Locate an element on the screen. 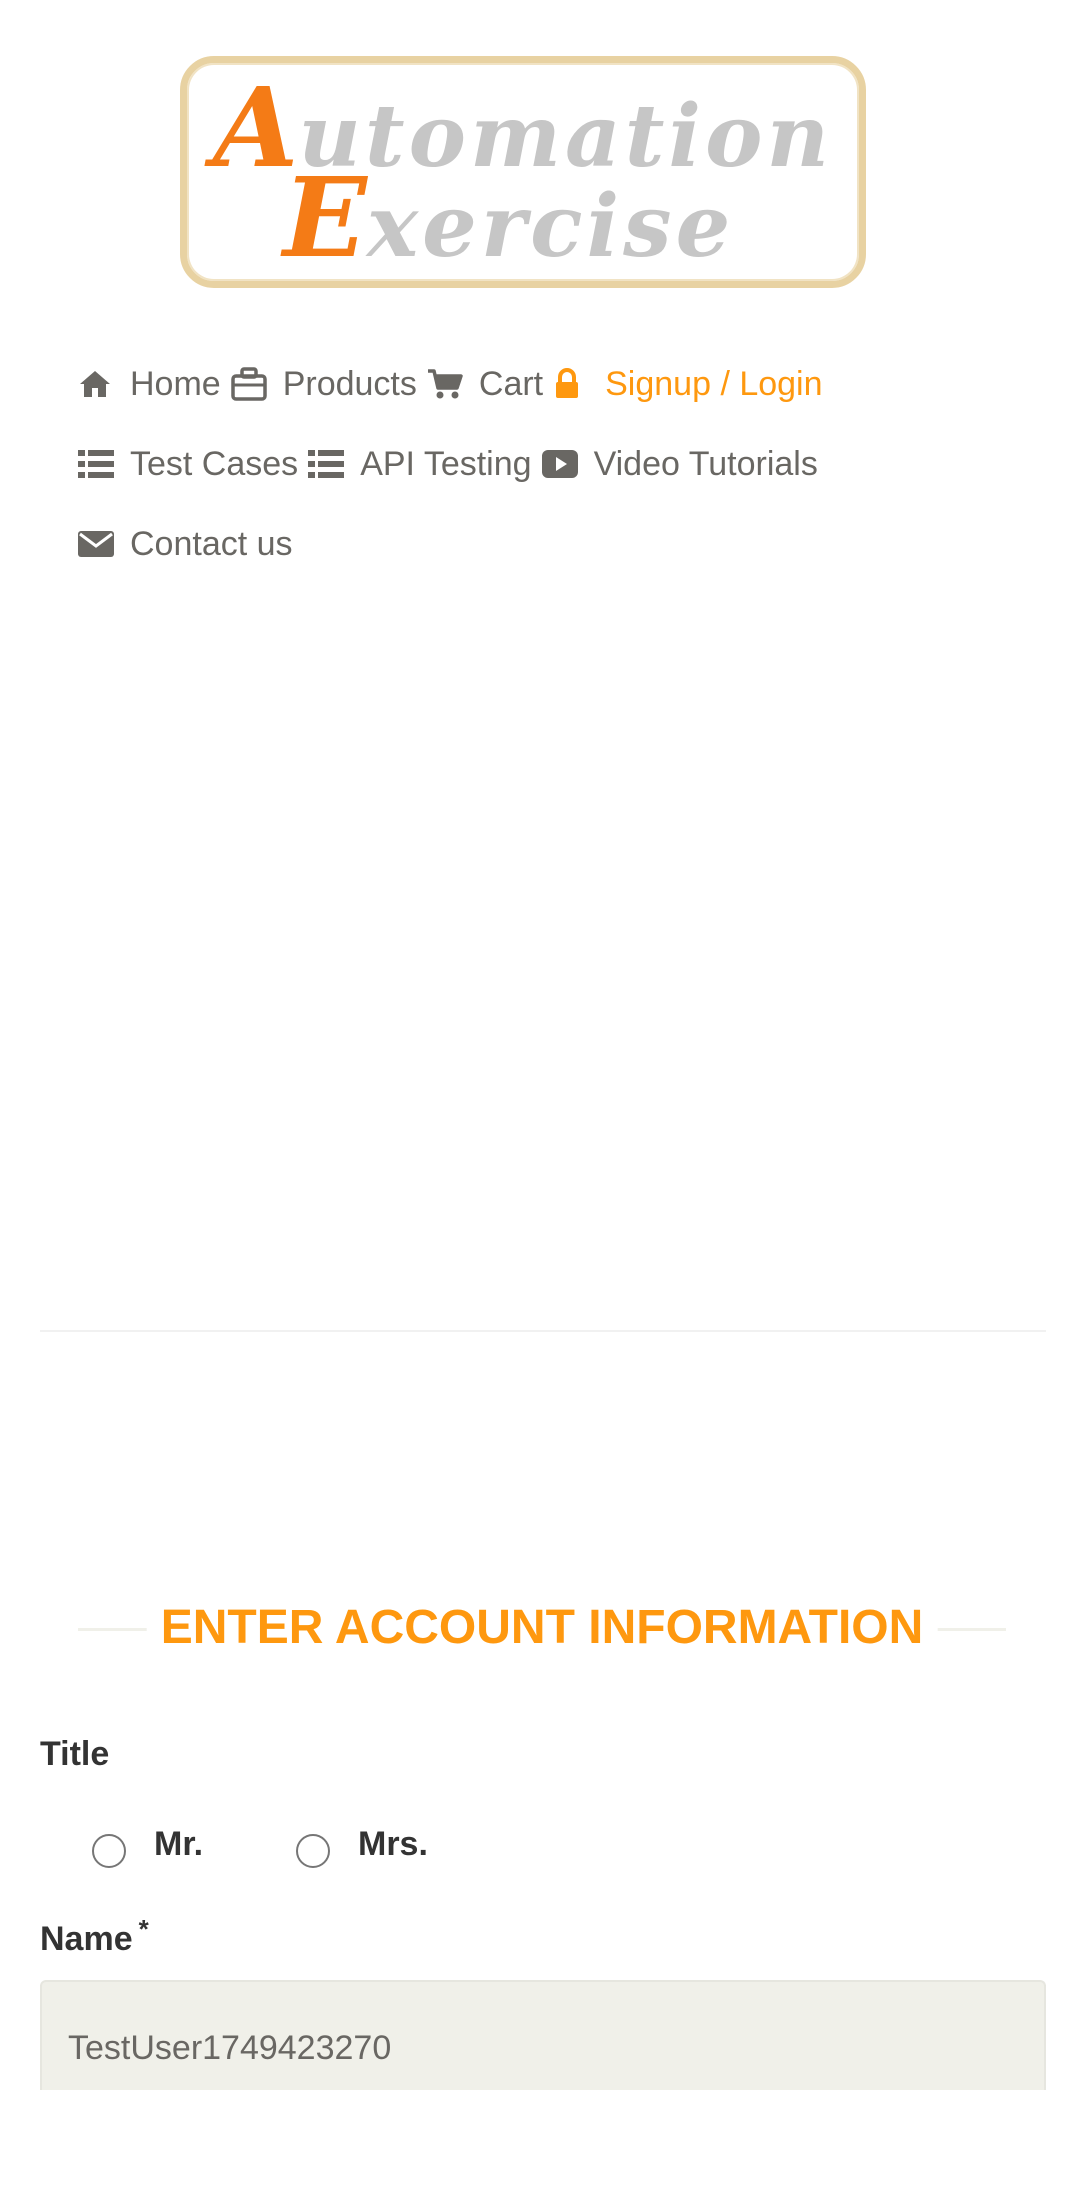 This screenshot has height=2195, width=1080. logo-line-2: Exercise is located at coordinates (508, 222).